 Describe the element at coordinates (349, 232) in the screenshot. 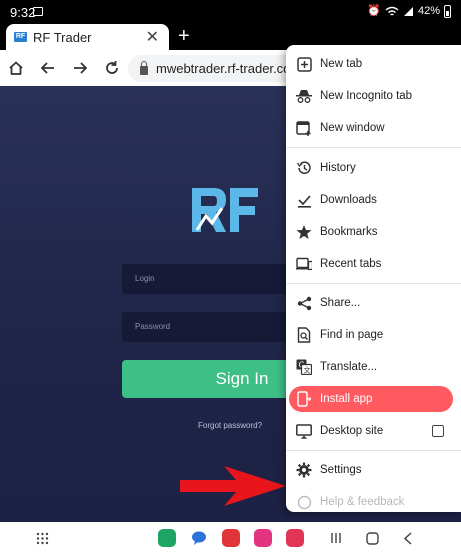

I see `menu-label: Bookmarks` at that location.